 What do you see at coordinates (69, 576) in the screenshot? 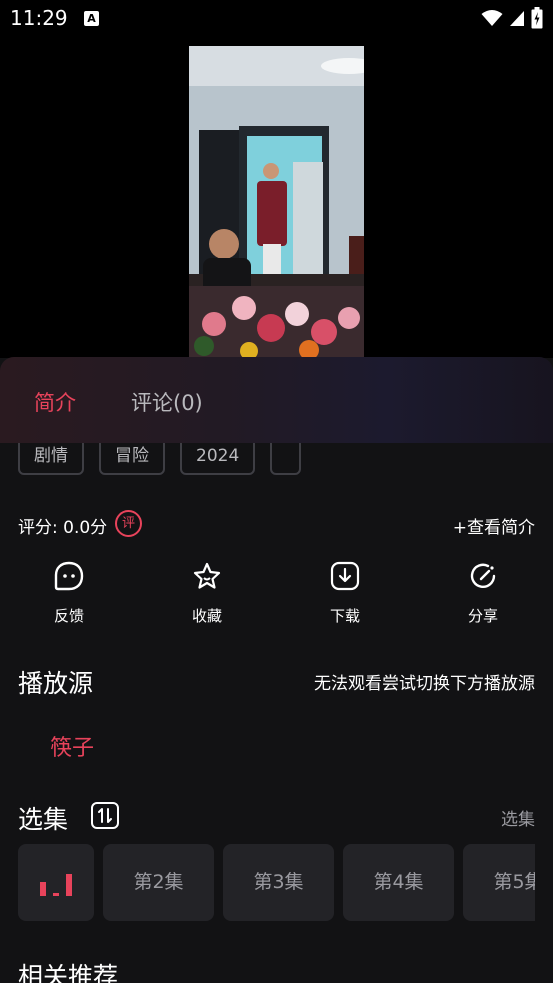
I see `feedback-icon` at bounding box center [69, 576].